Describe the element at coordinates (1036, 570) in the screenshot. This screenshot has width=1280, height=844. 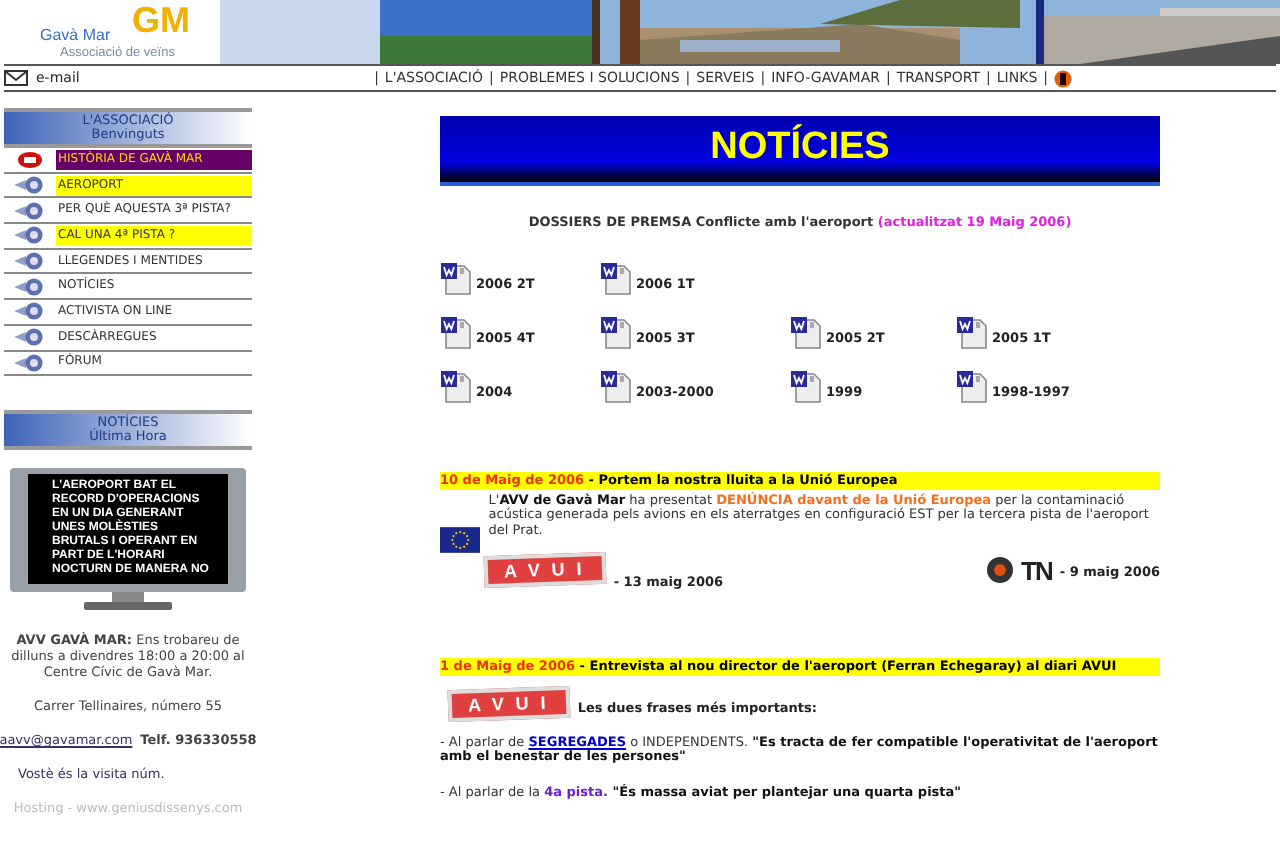
I see `tn-logo: TN` at that location.